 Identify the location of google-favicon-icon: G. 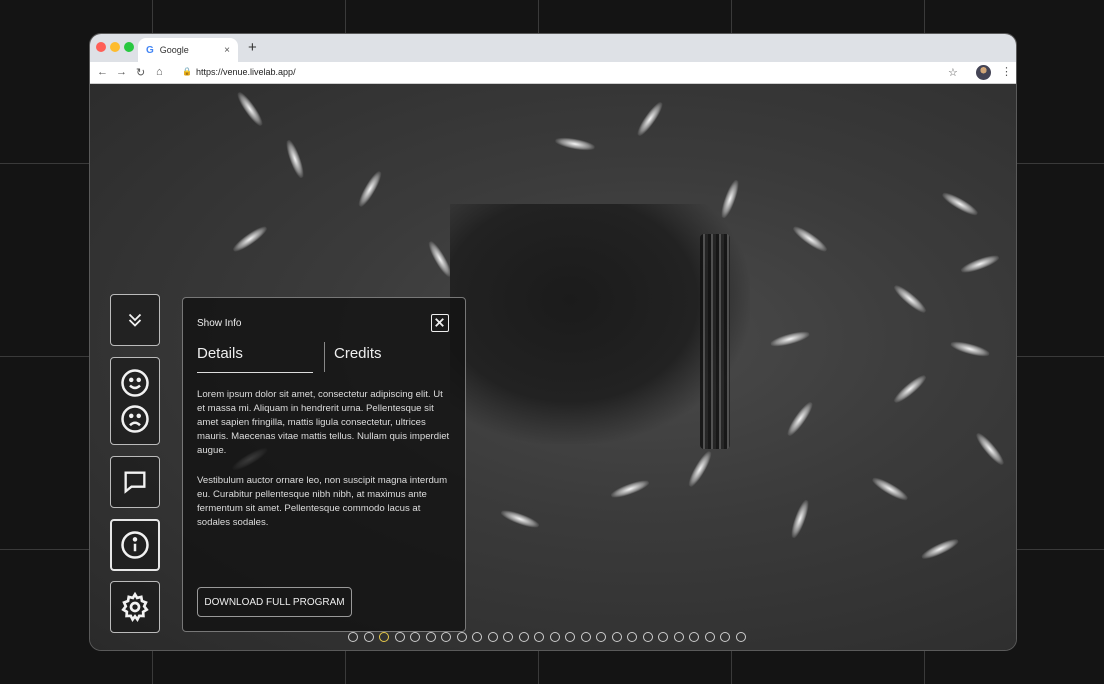
(150, 50).